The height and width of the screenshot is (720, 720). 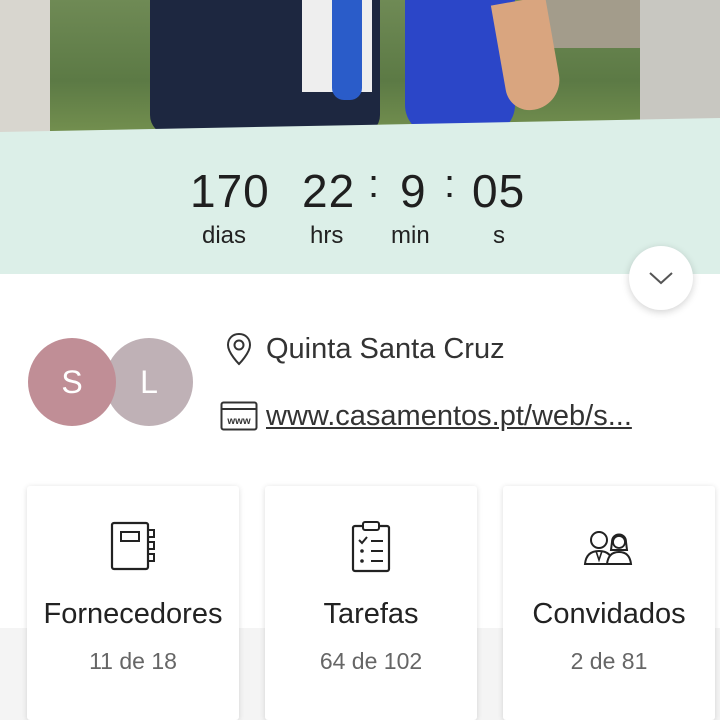 What do you see at coordinates (347, 50) in the screenshot?
I see `photo-tie` at bounding box center [347, 50].